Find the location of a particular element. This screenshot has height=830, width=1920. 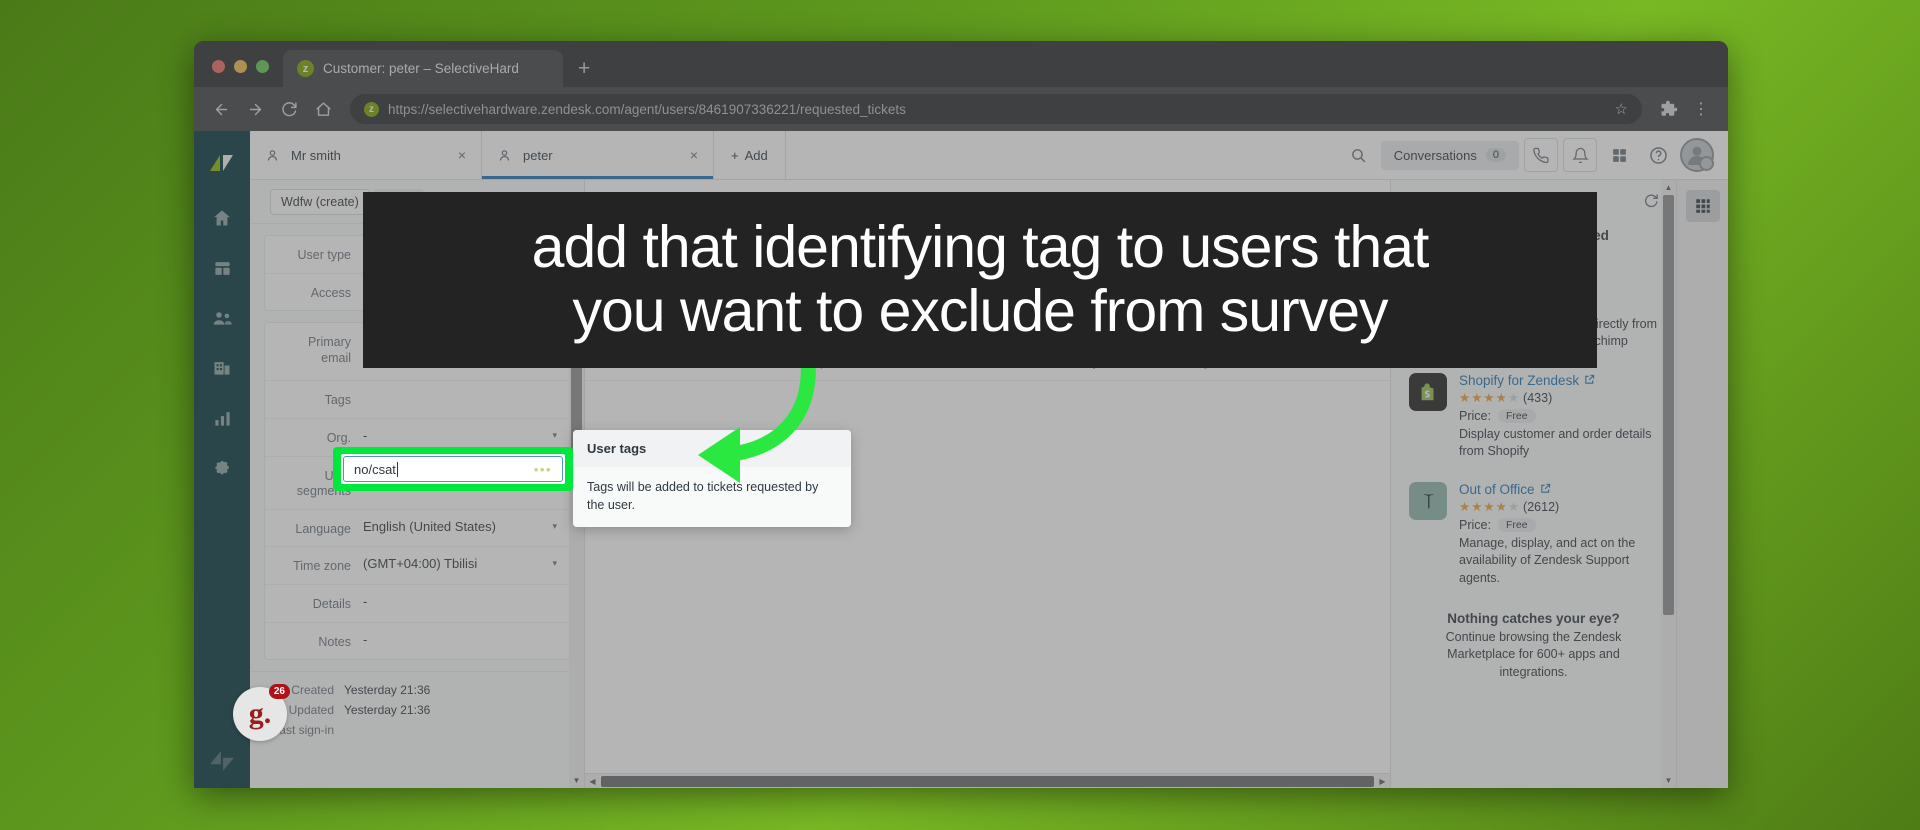

apps-scrollbar: ▲ ▼ is located at coordinates (1668, 484).